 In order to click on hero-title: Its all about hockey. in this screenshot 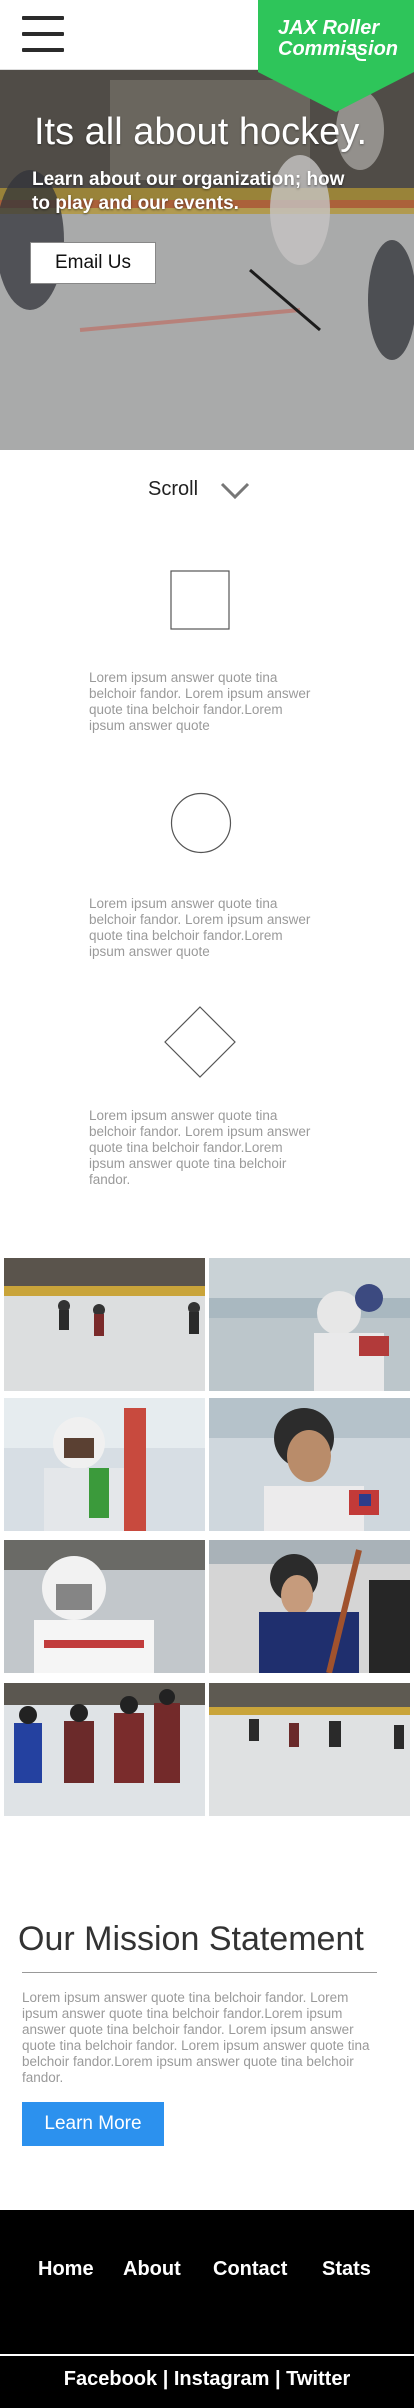, I will do `click(201, 132)`.